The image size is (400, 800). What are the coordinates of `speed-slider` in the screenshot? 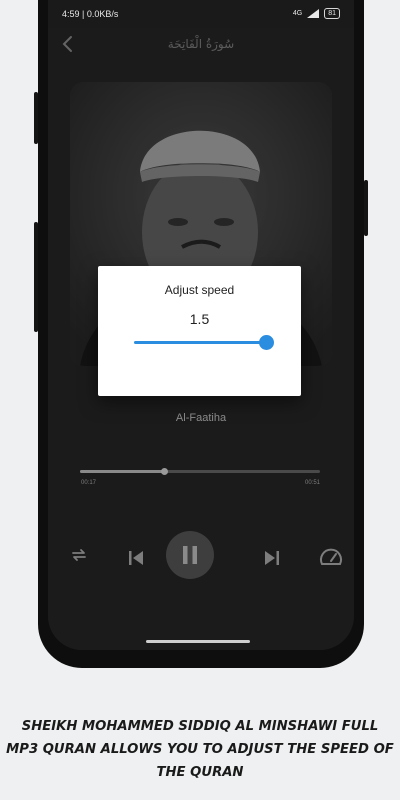 It's located at (204, 342).